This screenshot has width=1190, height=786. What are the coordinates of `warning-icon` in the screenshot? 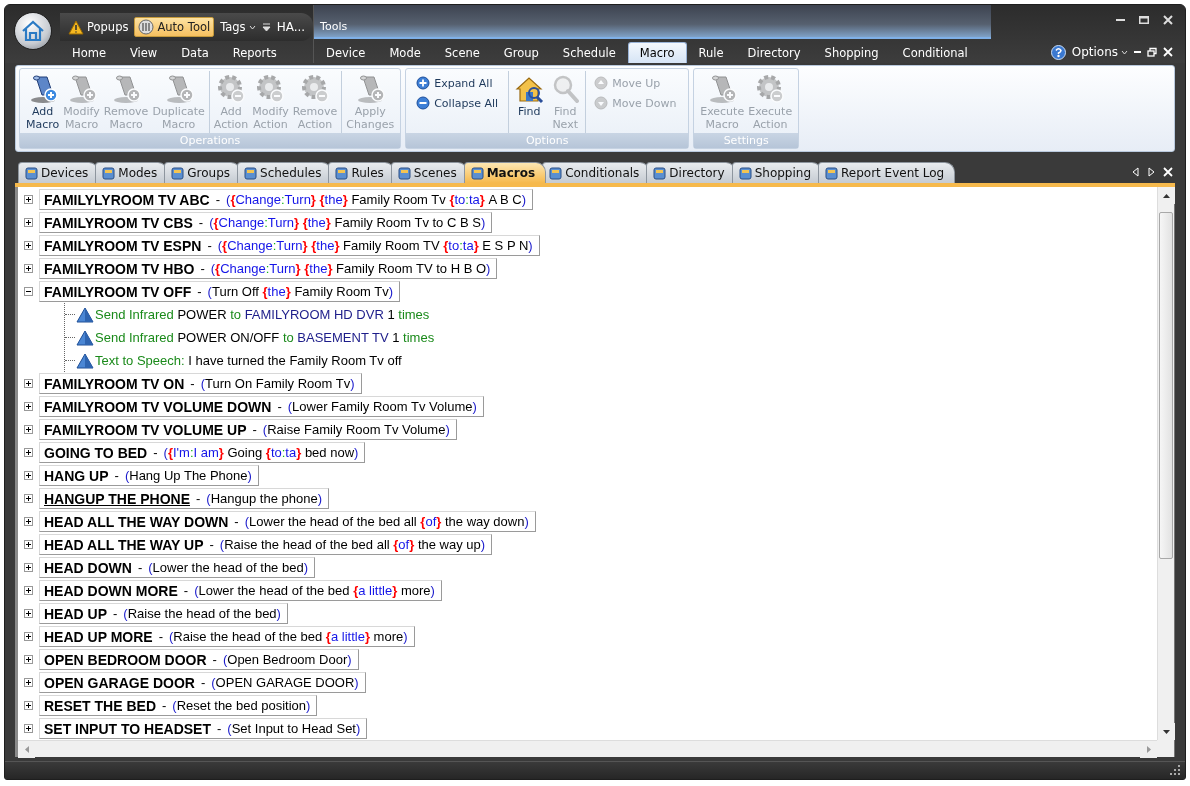 It's located at (76, 27).